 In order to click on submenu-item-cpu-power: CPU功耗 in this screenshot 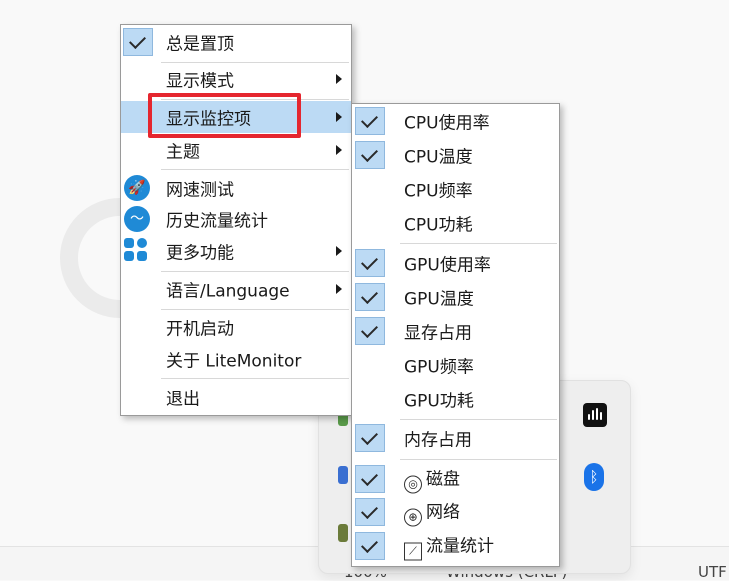, I will do `click(455, 223)`.